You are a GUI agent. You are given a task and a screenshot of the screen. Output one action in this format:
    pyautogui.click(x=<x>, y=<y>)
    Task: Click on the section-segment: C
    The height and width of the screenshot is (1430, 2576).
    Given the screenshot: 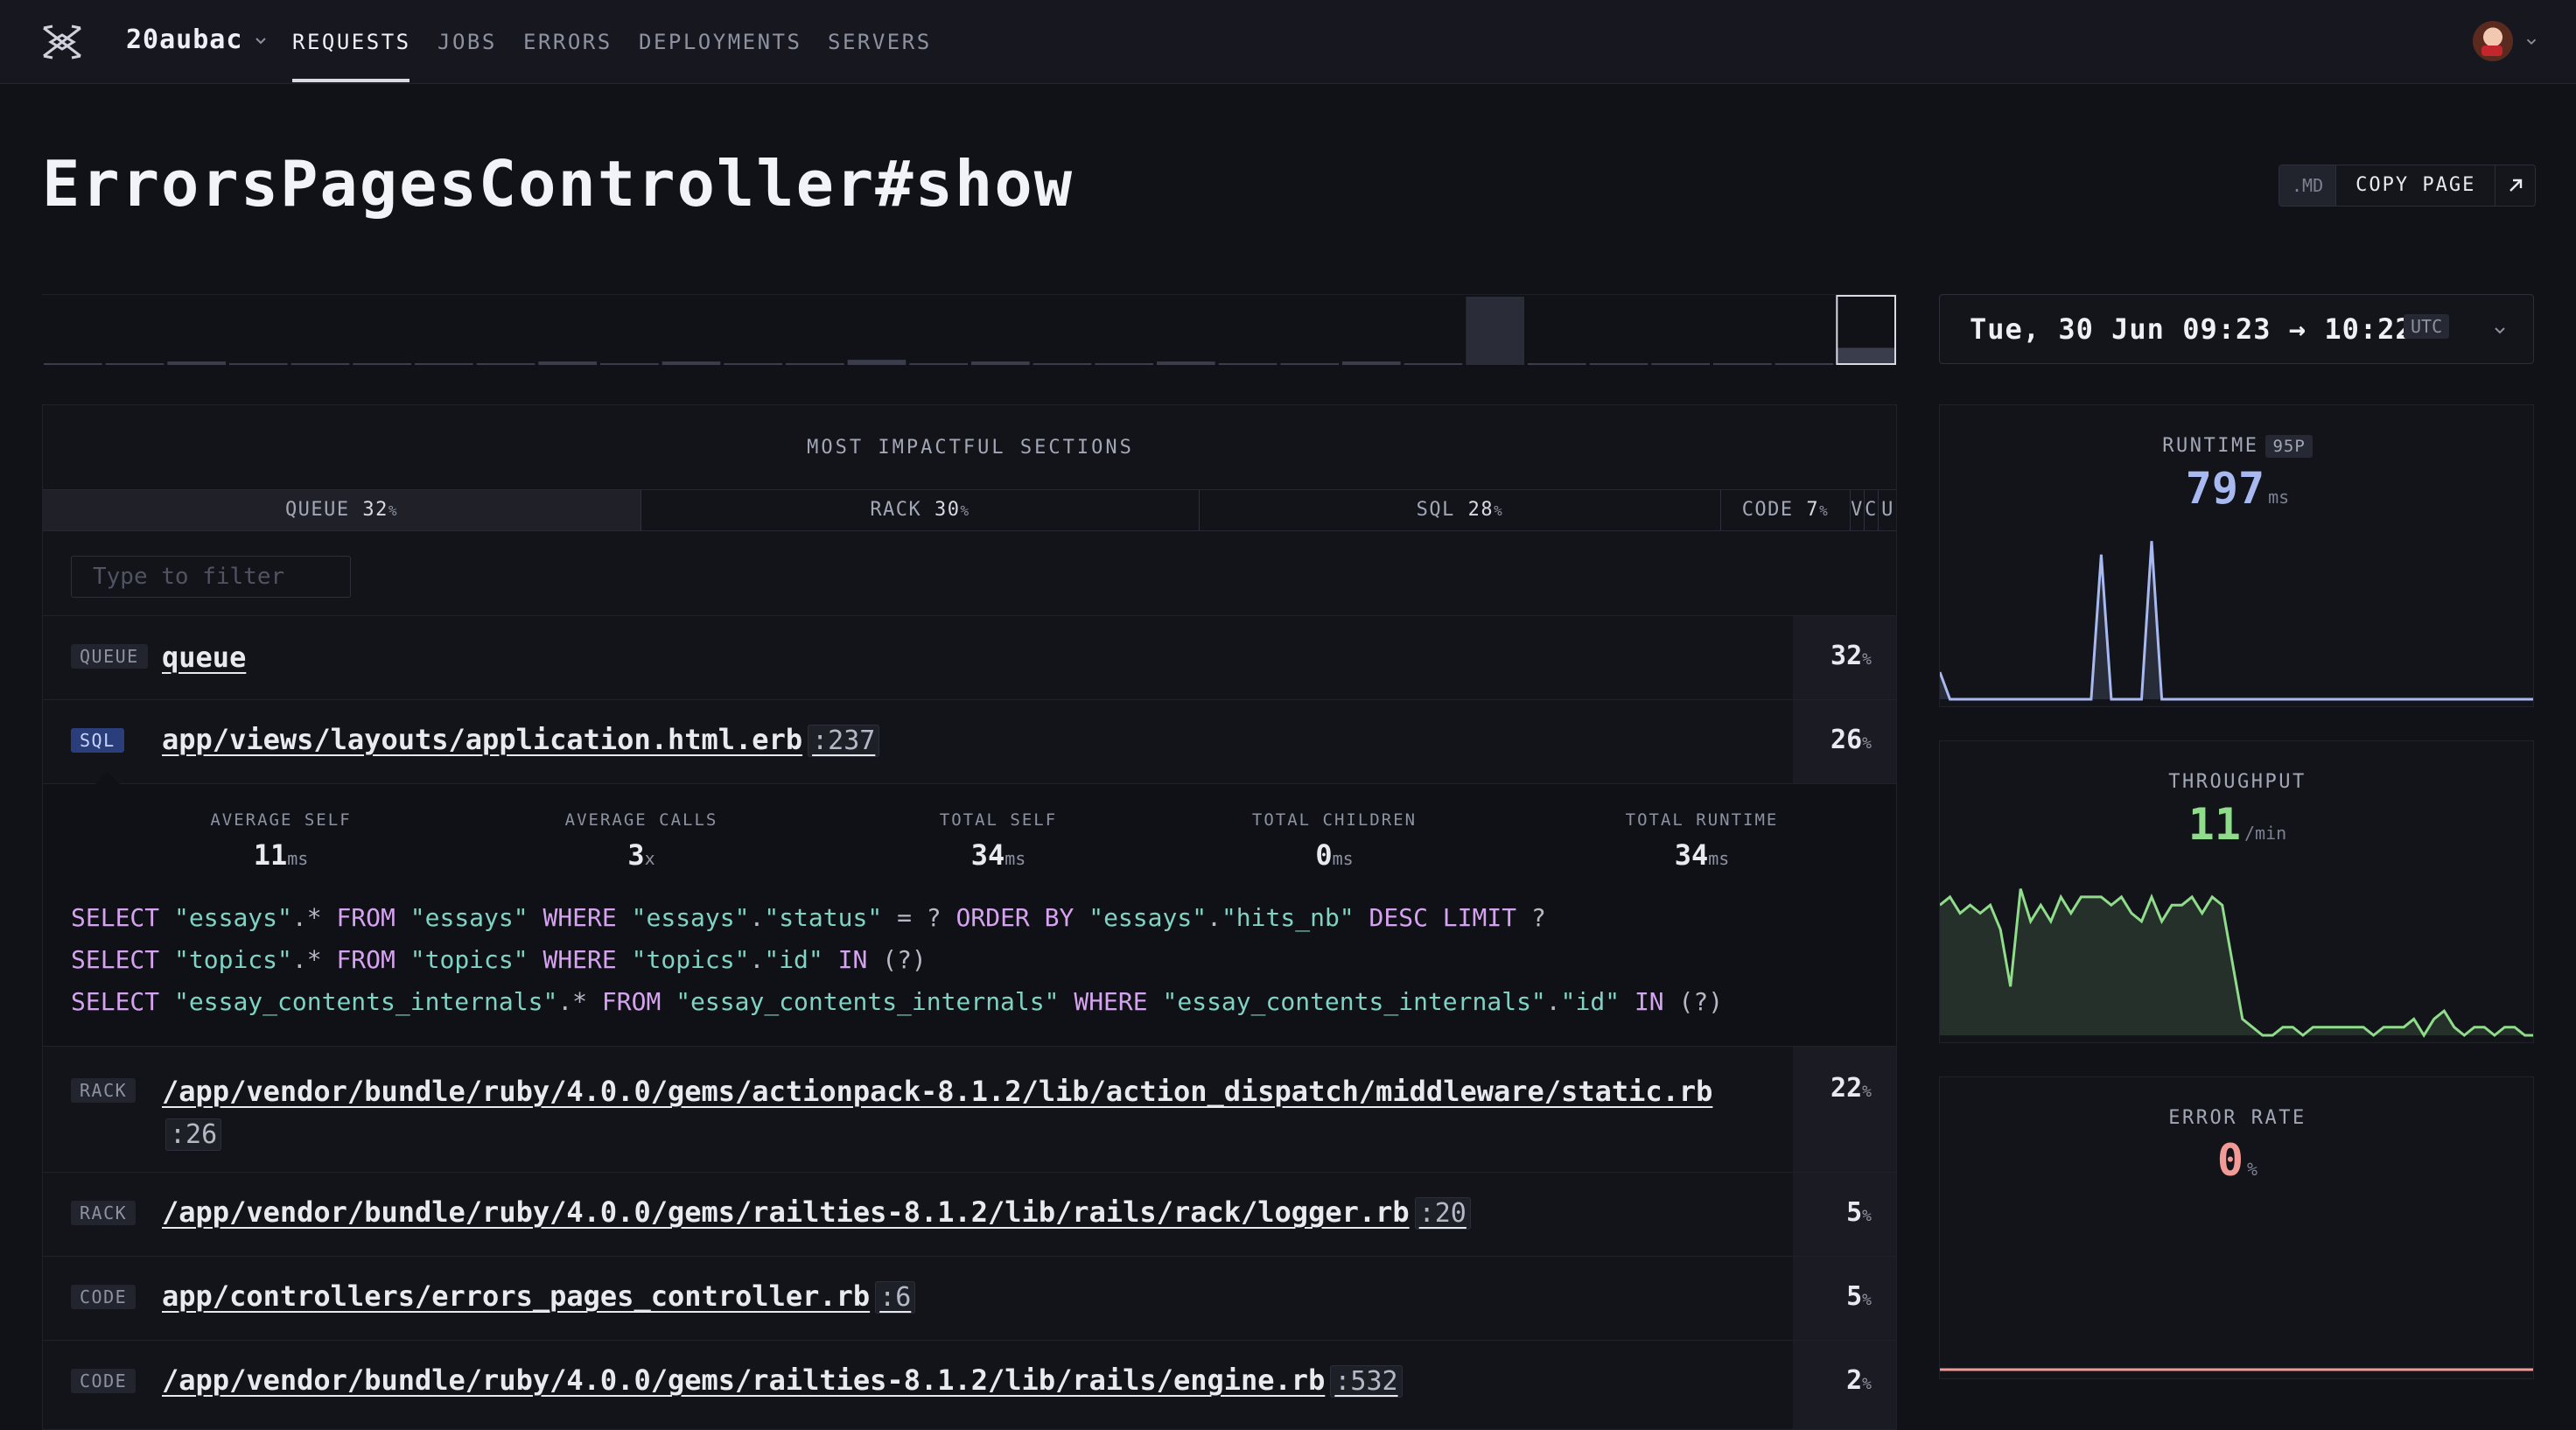 What is the action you would take?
    pyautogui.click(x=1872, y=510)
    